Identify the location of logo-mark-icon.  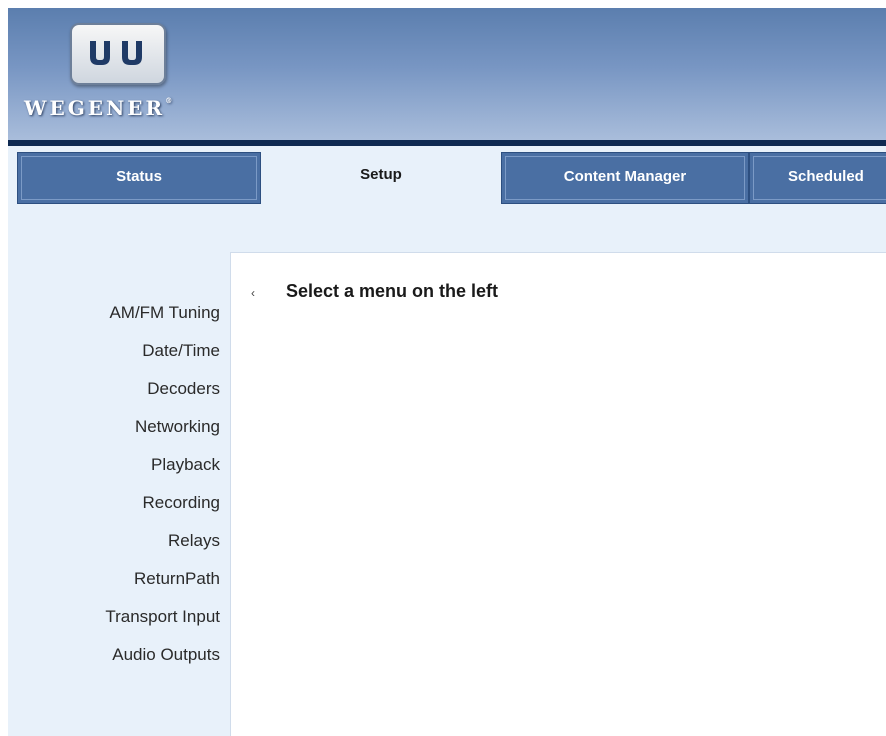
(116, 53).